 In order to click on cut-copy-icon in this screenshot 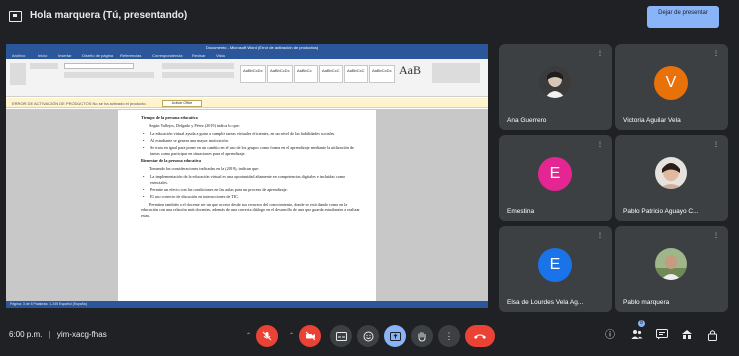, I will do `click(44, 66)`.